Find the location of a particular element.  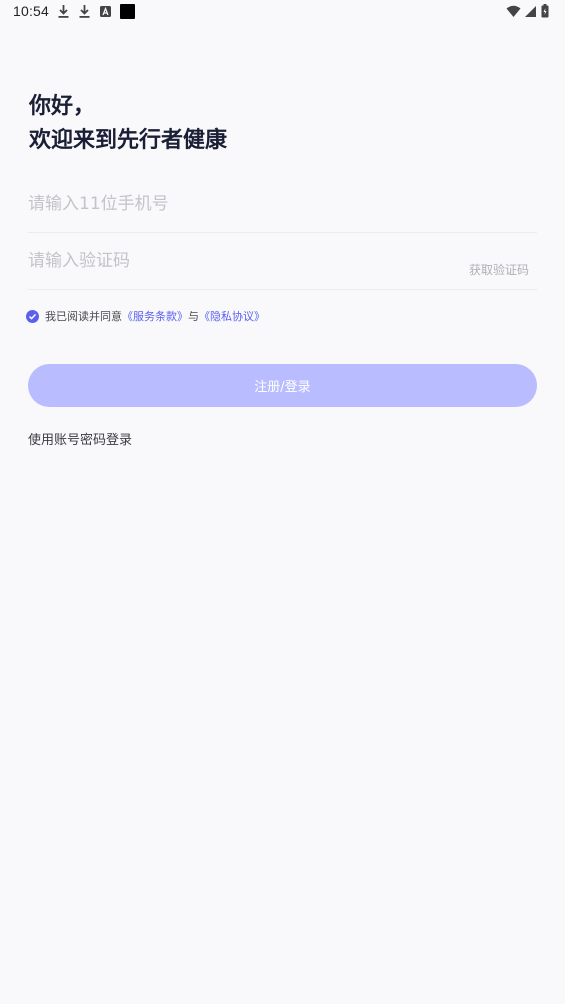

notification-icons is located at coordinates (96, 11).